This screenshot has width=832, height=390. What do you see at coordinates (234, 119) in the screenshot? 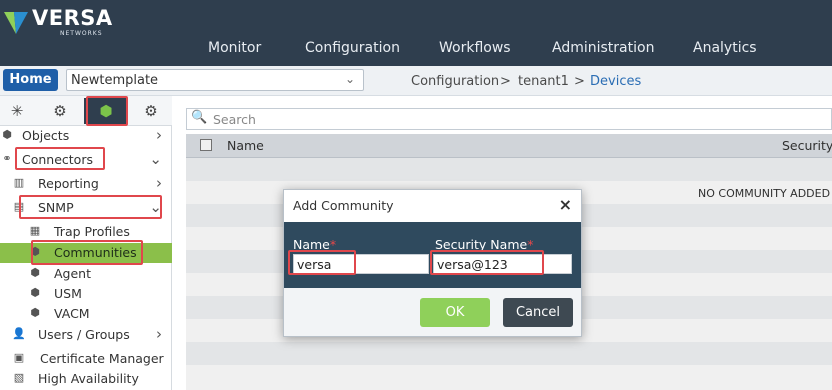
I see `search-placeholder: Search` at bounding box center [234, 119].